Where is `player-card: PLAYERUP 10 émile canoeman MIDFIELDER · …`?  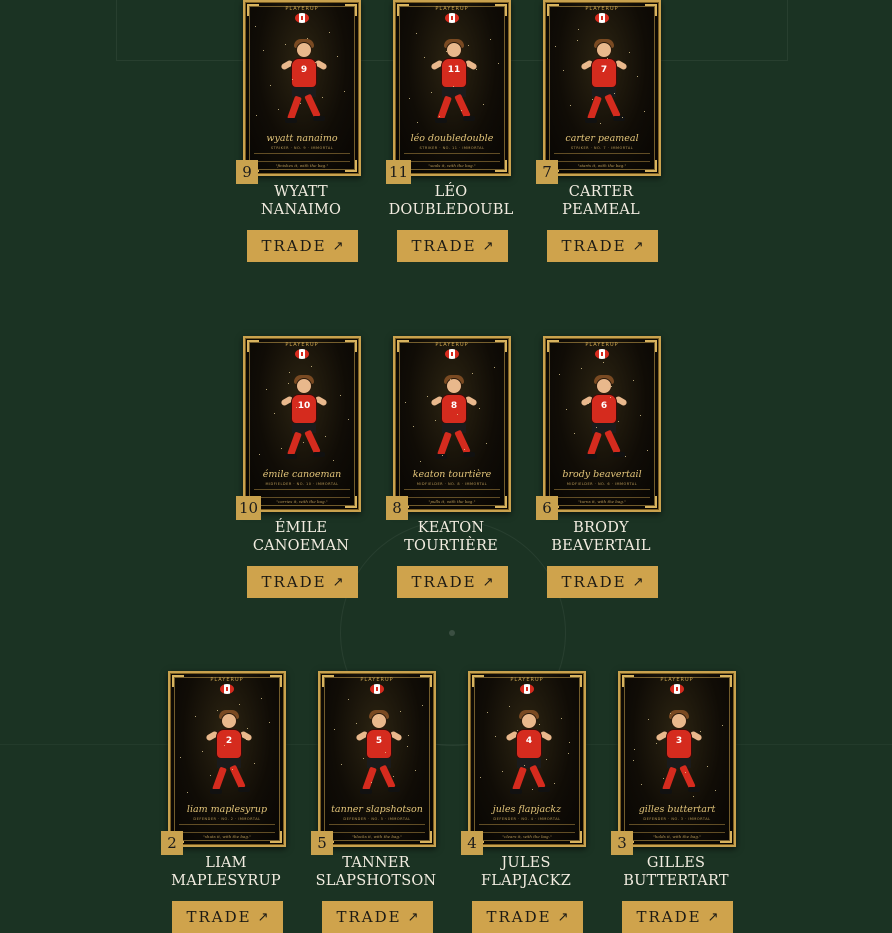 player-card: PLAYERUP 10 émile canoeman MIDFIELDER · … is located at coordinates (302, 424).